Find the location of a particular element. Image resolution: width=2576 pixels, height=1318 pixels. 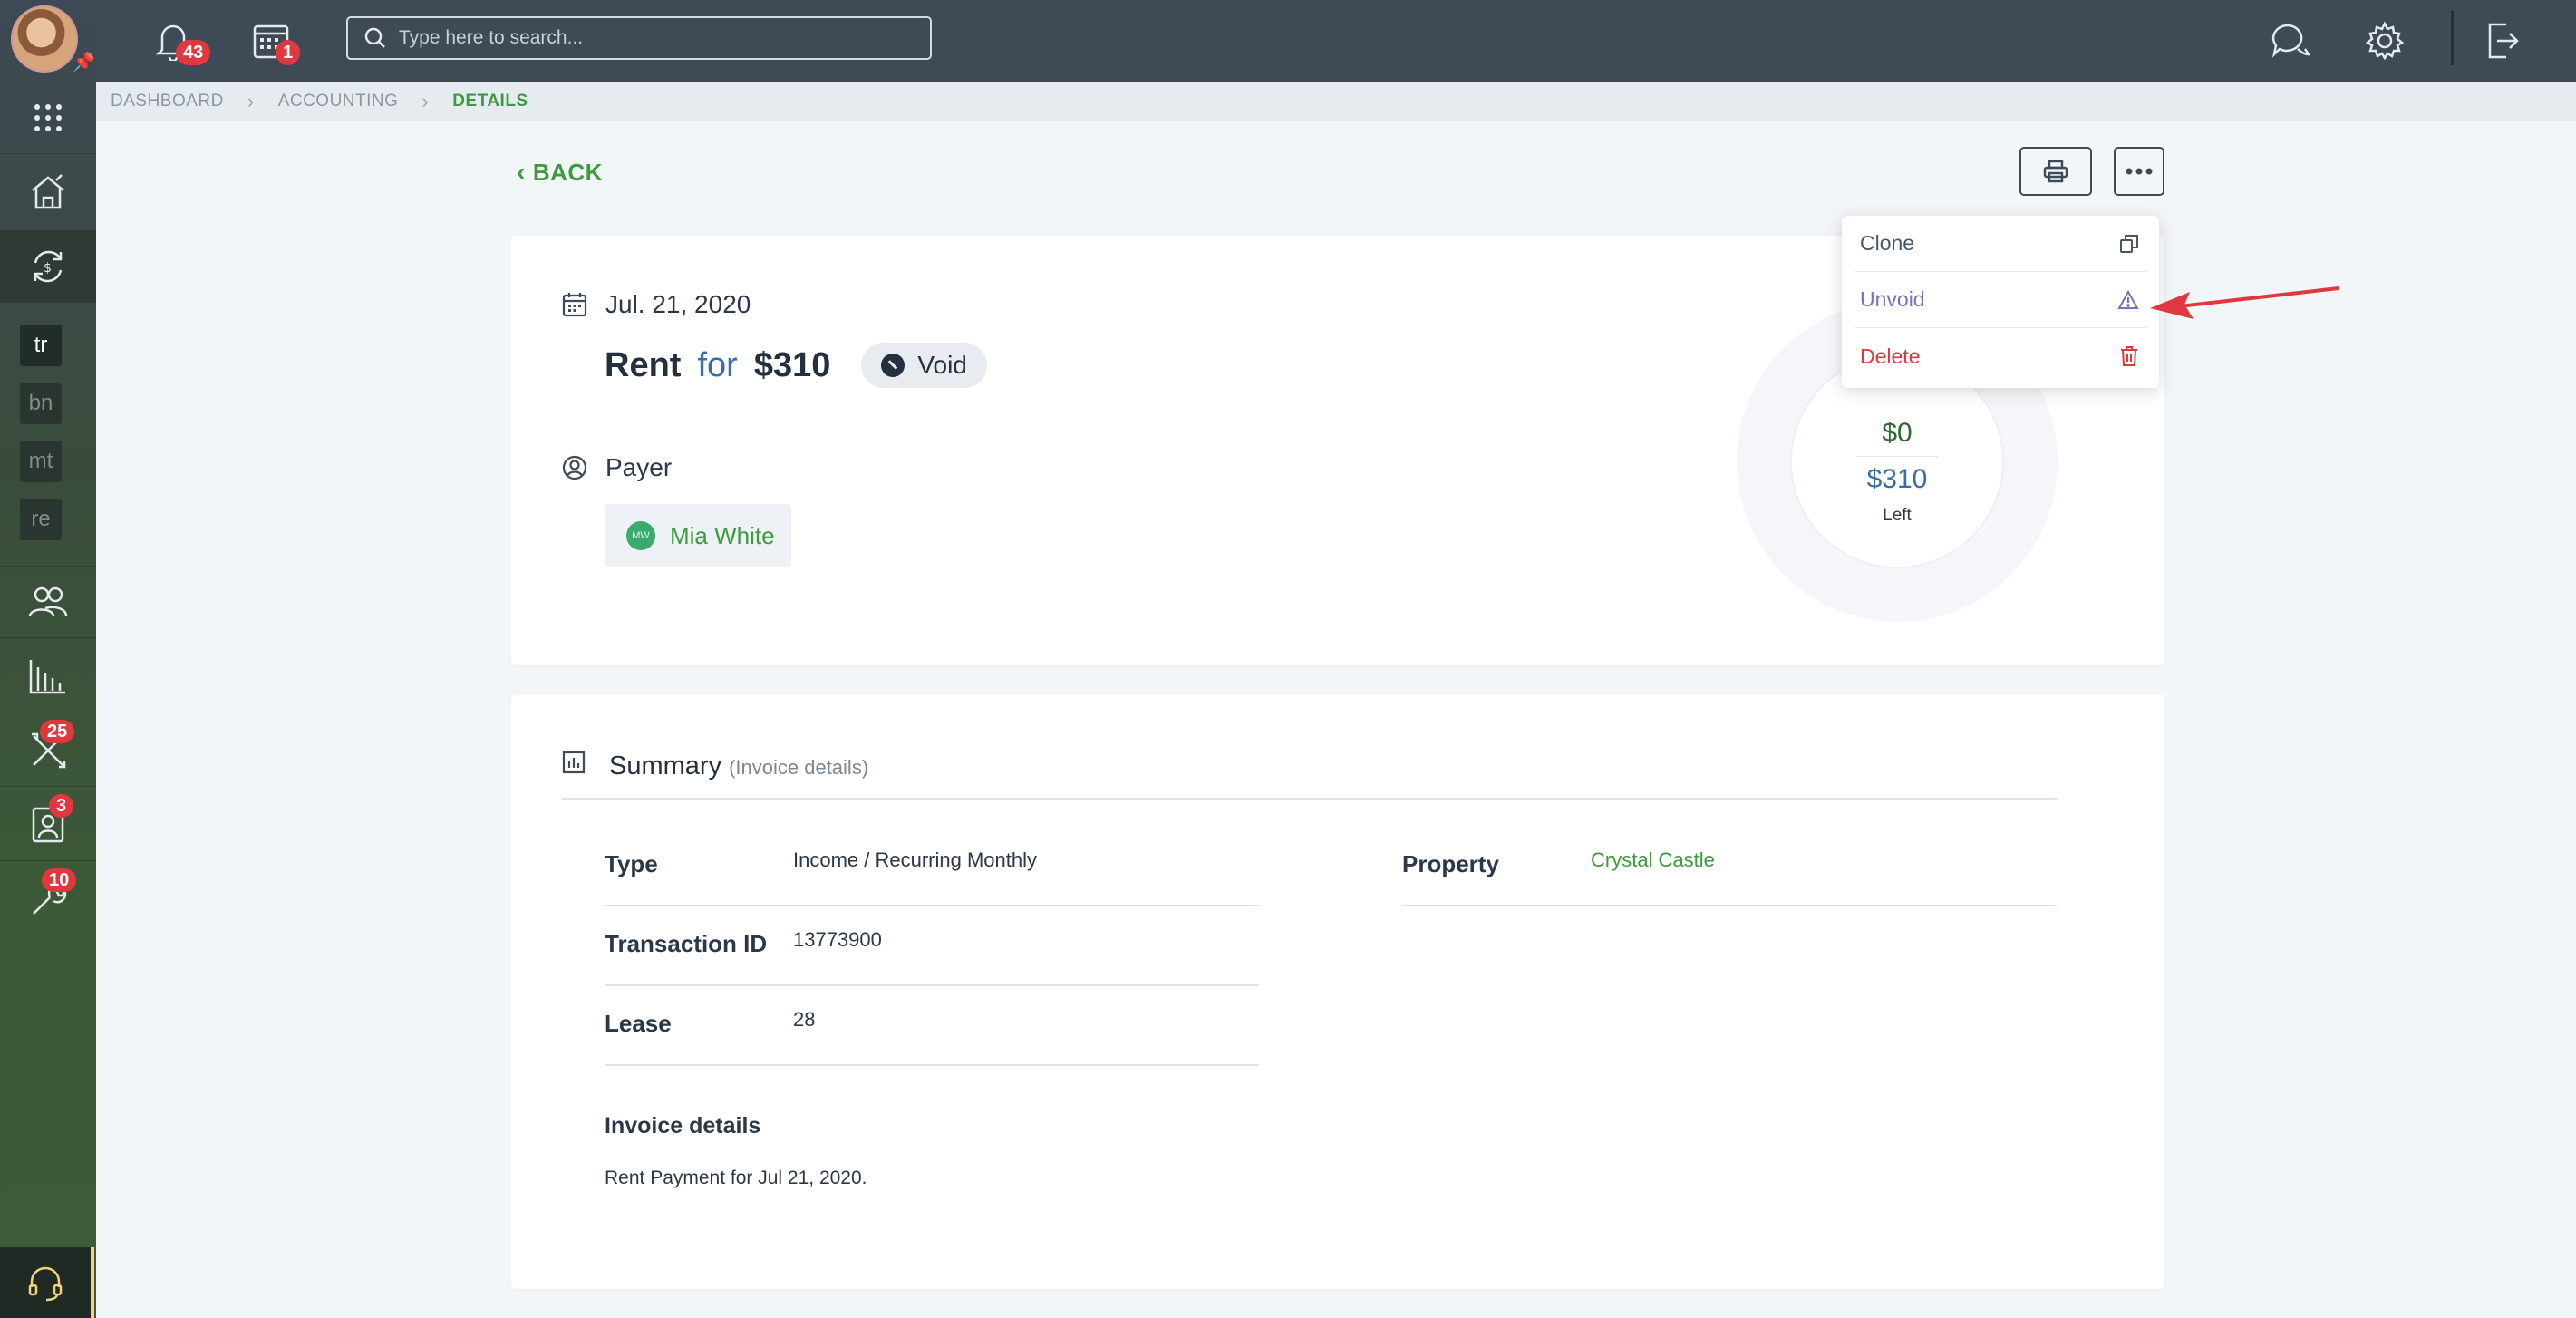

transaction-title: Rent for $310 Void is located at coordinates (796, 366).